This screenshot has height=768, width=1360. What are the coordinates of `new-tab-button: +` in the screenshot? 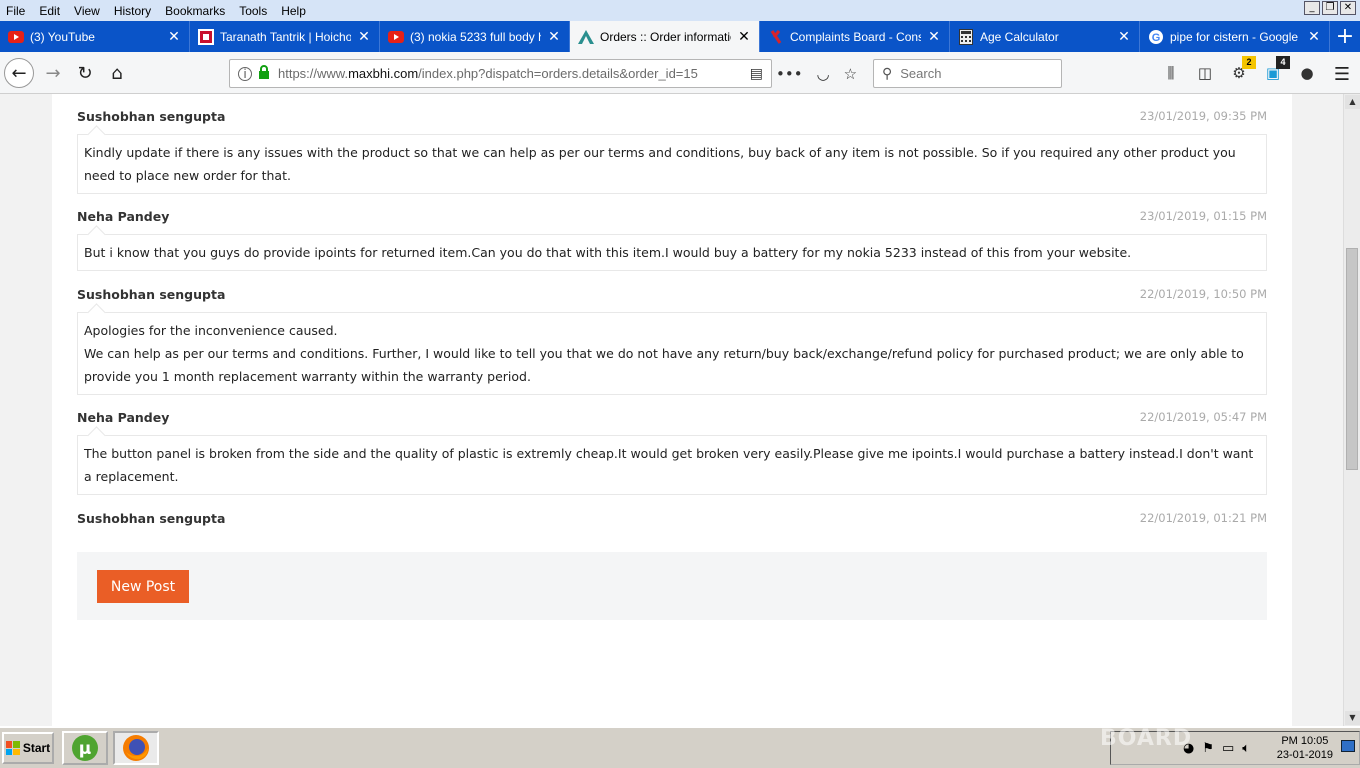 It's located at (1345, 36).